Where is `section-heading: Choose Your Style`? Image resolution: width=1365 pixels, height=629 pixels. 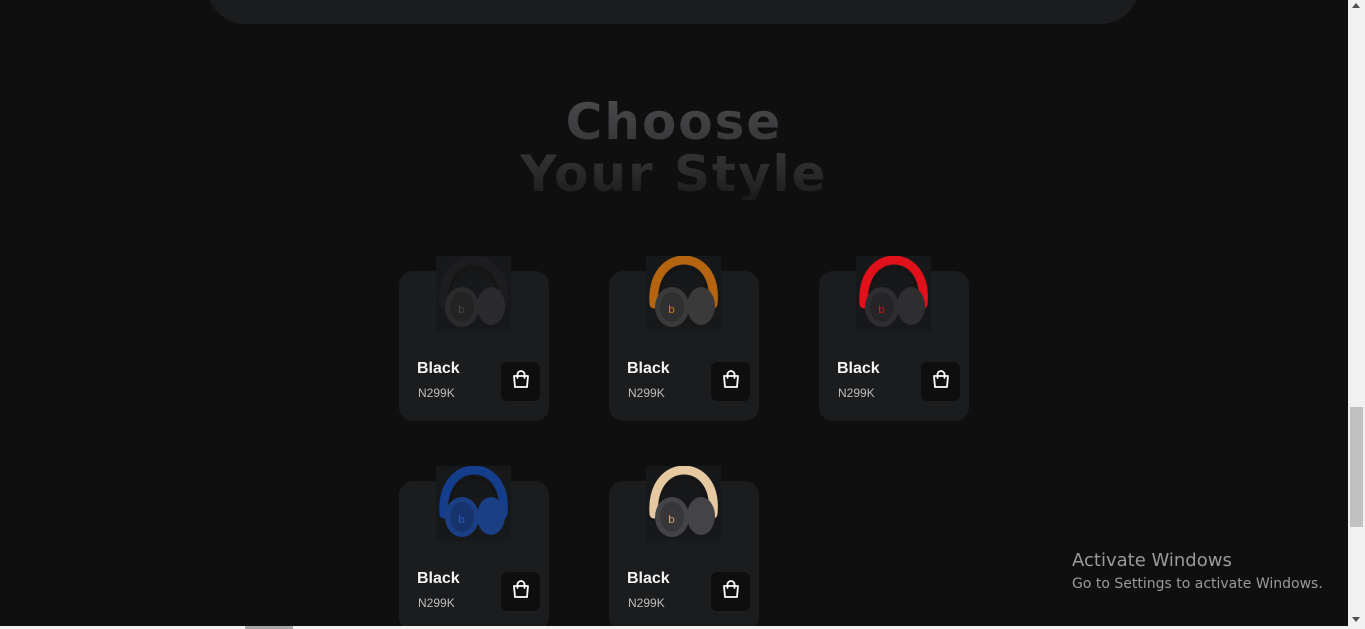 section-heading: Choose Your Style is located at coordinates (674, 148).